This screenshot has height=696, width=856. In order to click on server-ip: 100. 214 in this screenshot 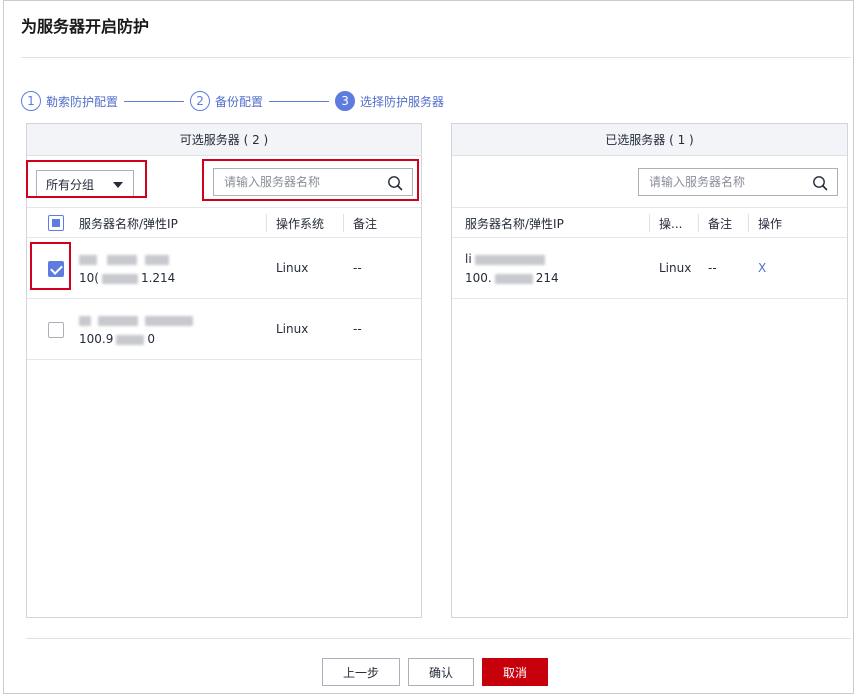, I will do `click(512, 278)`.